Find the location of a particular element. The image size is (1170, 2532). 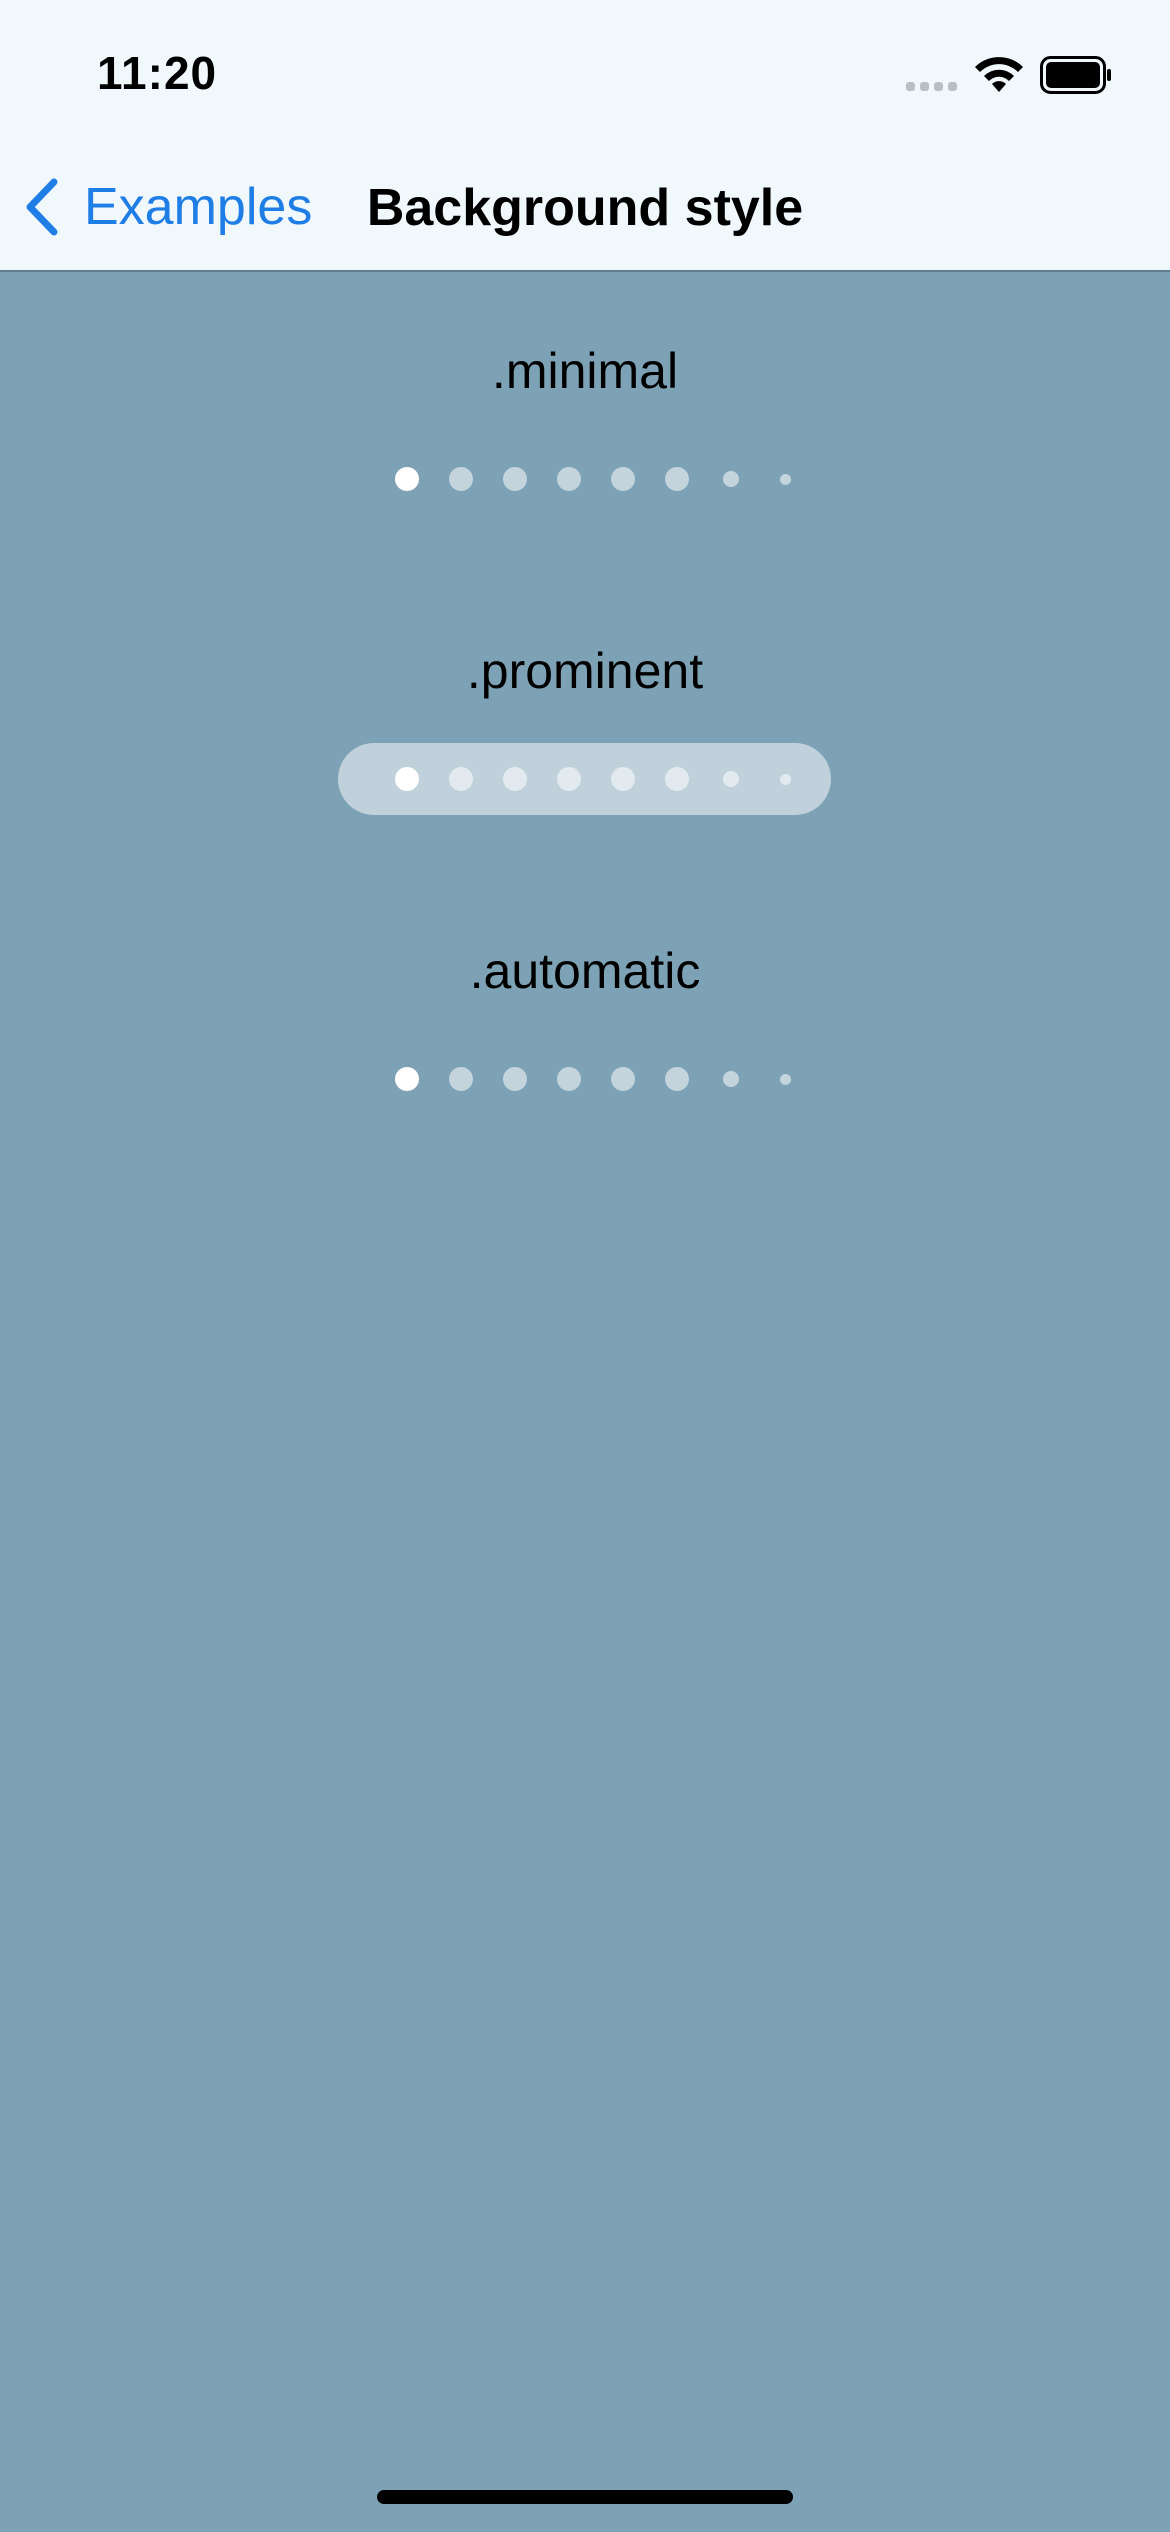

minimal-page-control is located at coordinates (593, 479).